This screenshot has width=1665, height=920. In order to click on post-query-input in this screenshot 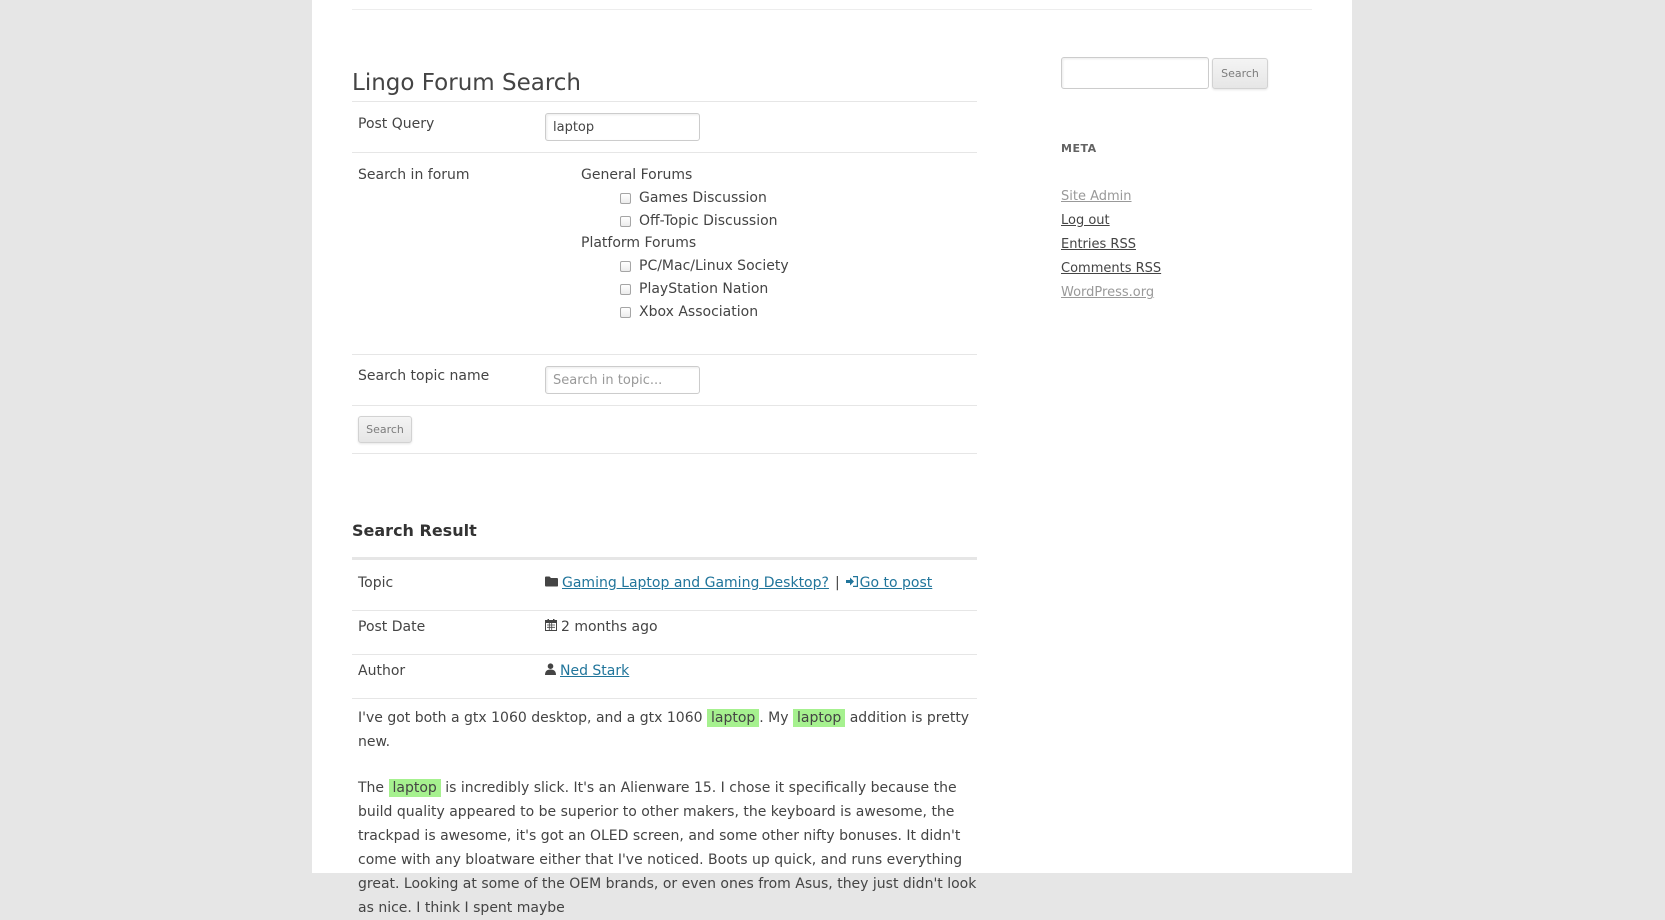, I will do `click(622, 127)`.